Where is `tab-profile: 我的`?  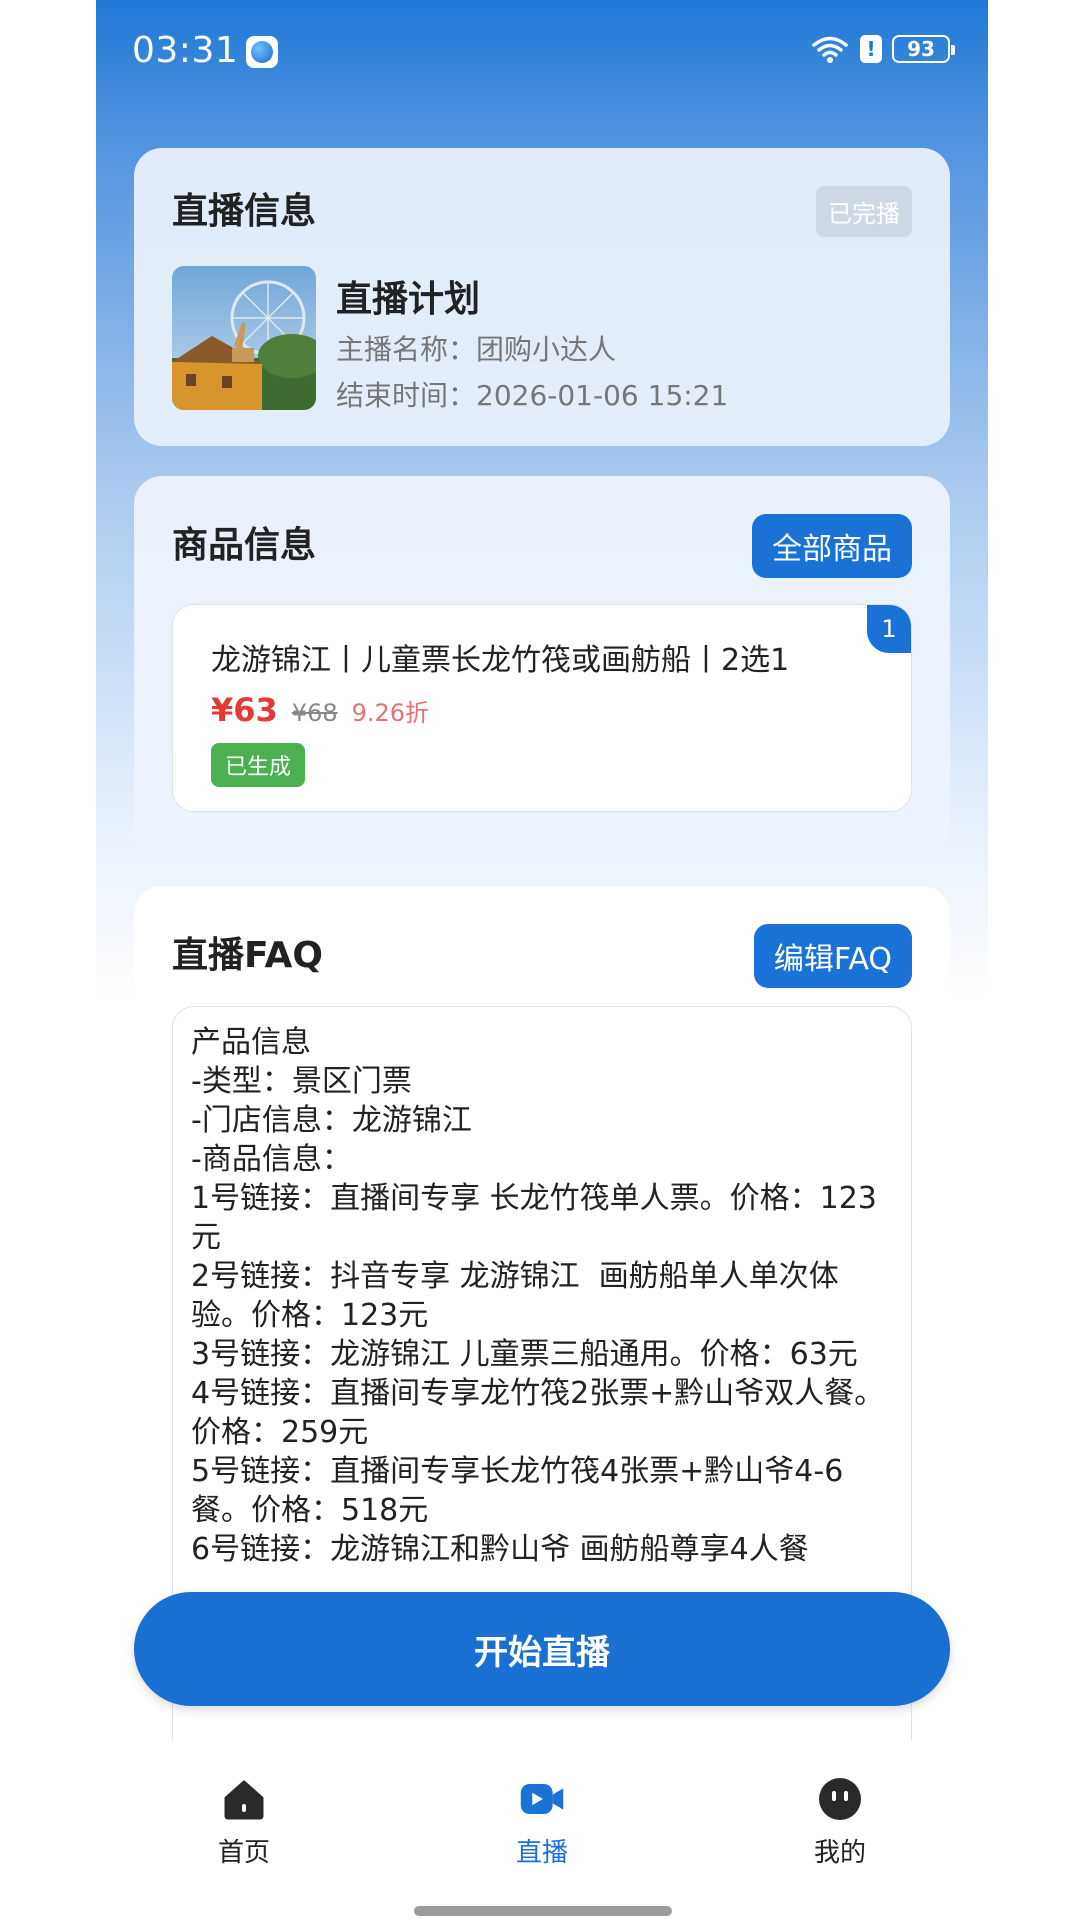
tab-profile: 我的 is located at coordinates (840, 1816).